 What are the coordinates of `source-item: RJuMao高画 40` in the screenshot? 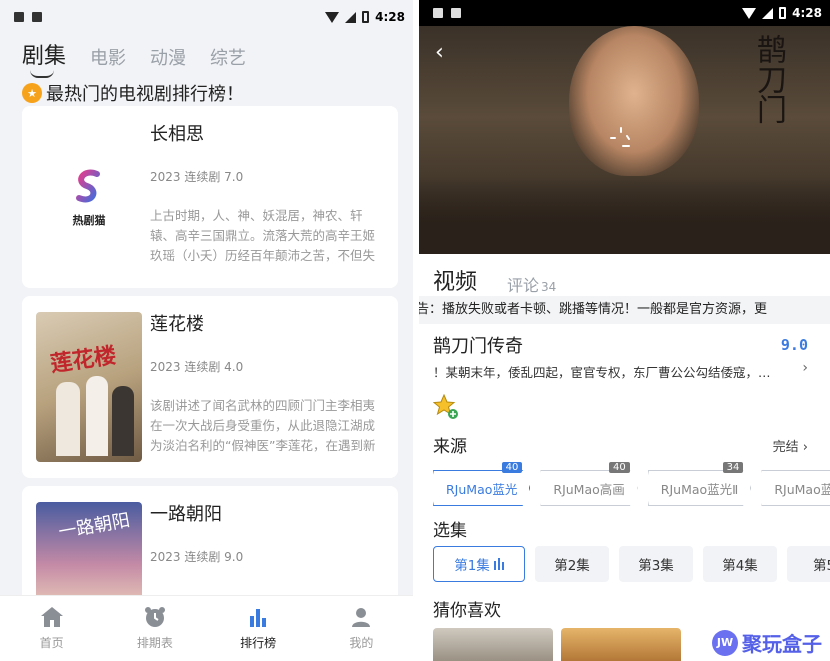 It's located at (589, 484).